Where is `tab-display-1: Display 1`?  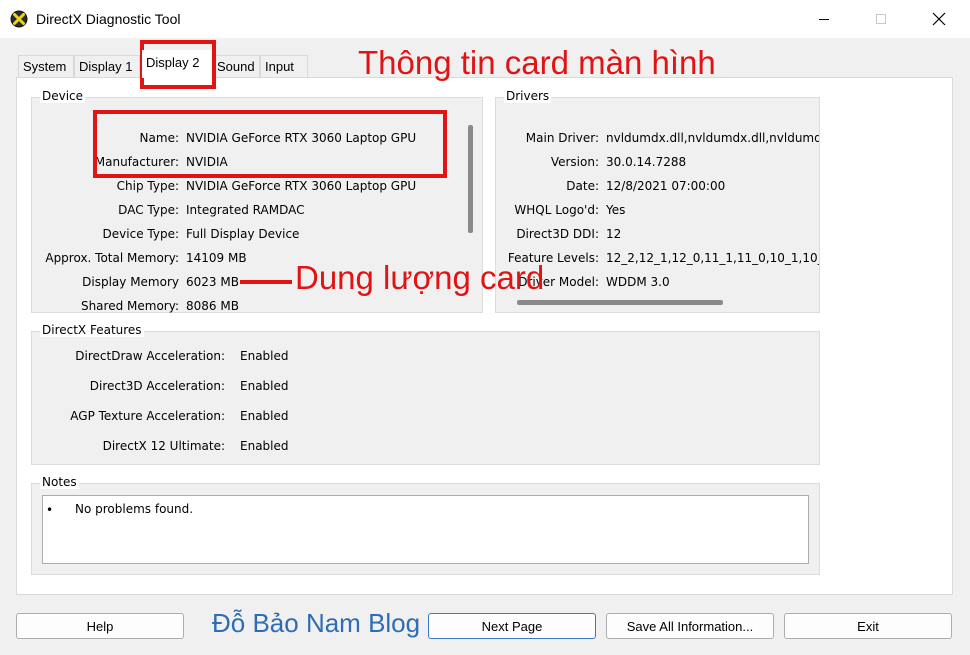 tab-display-1: Display 1 is located at coordinates (107, 66).